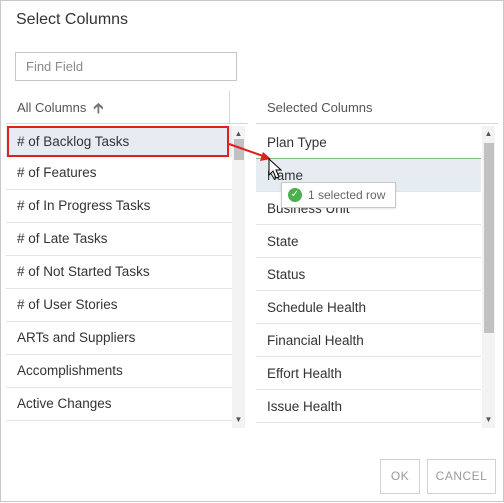 The image size is (504, 503). Describe the element at coordinates (400, 476) in the screenshot. I see `ok-button: OK` at that location.